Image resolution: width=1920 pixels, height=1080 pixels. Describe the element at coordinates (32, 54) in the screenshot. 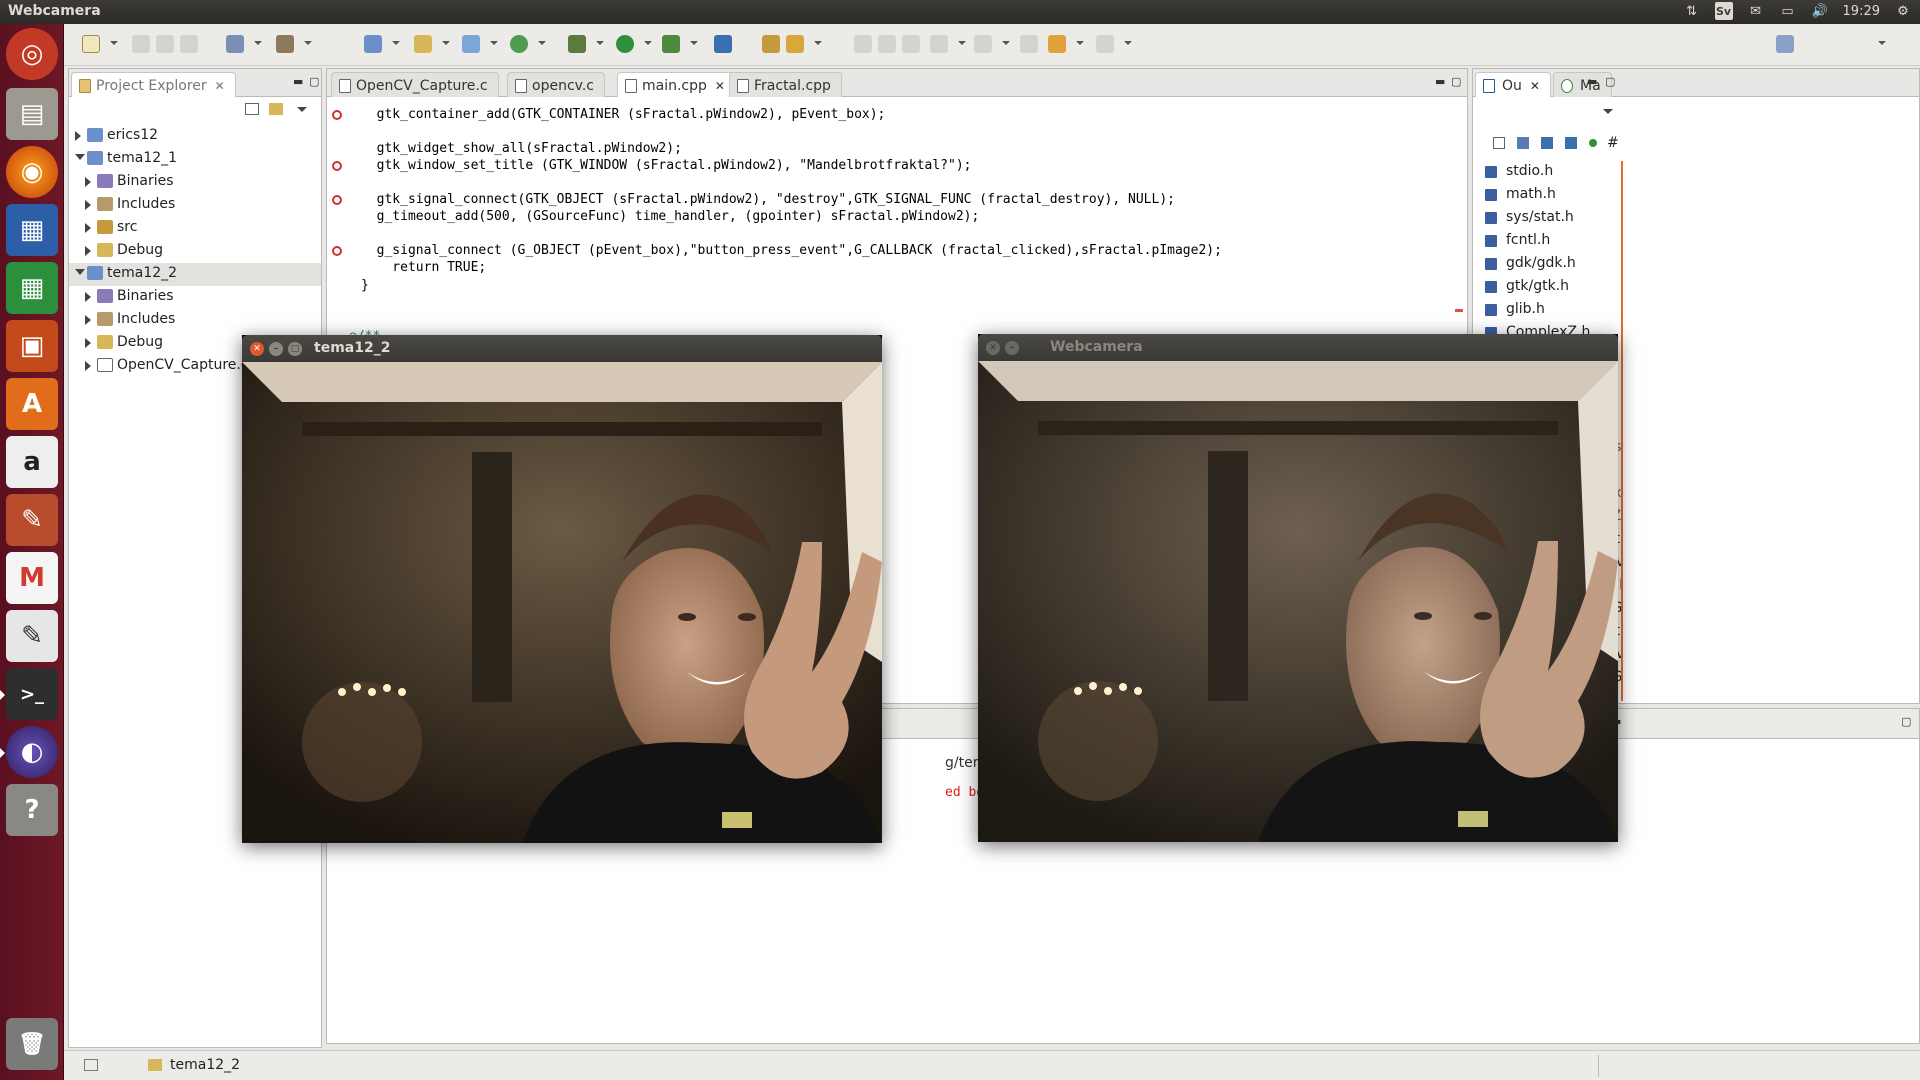

I see `ubuntu-dash-icon: ◎` at that location.